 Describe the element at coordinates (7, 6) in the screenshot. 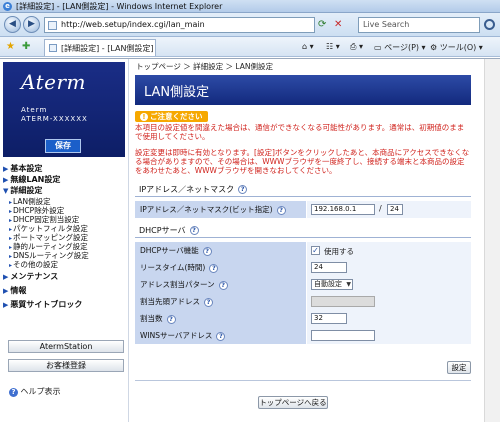

I see `ie-logo-icon: e` at that location.